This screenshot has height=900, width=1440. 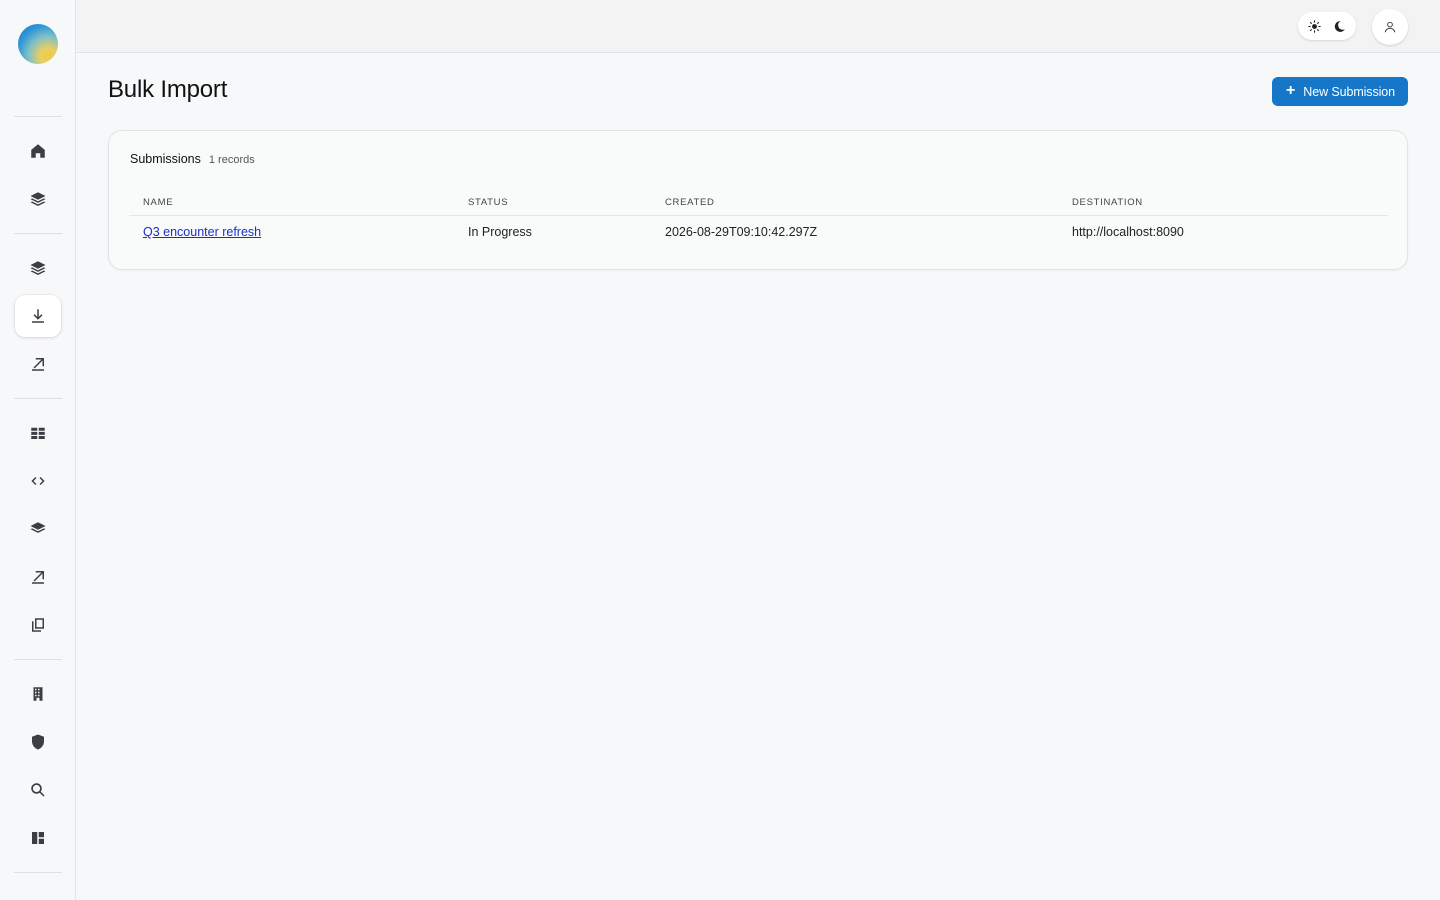 I want to click on sidebar-item-code, so click(x=38, y=481).